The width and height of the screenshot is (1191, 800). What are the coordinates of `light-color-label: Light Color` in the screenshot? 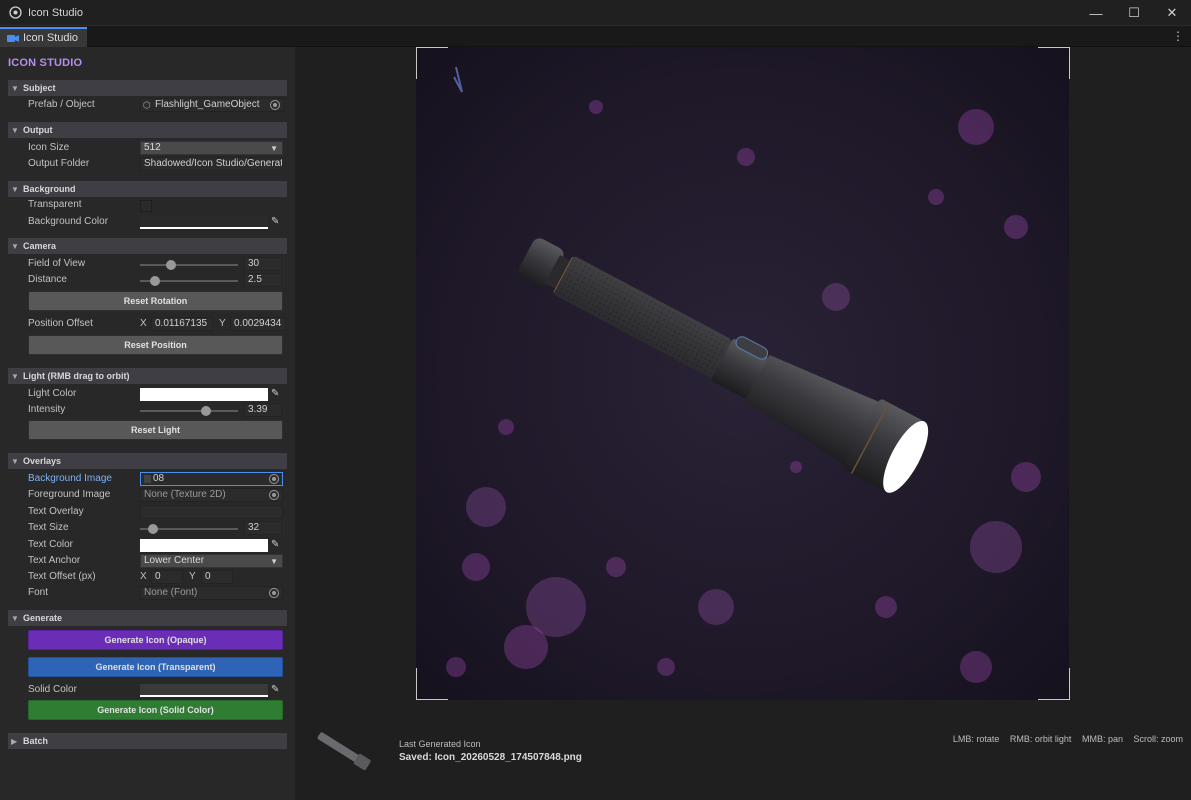 It's located at (52, 393).